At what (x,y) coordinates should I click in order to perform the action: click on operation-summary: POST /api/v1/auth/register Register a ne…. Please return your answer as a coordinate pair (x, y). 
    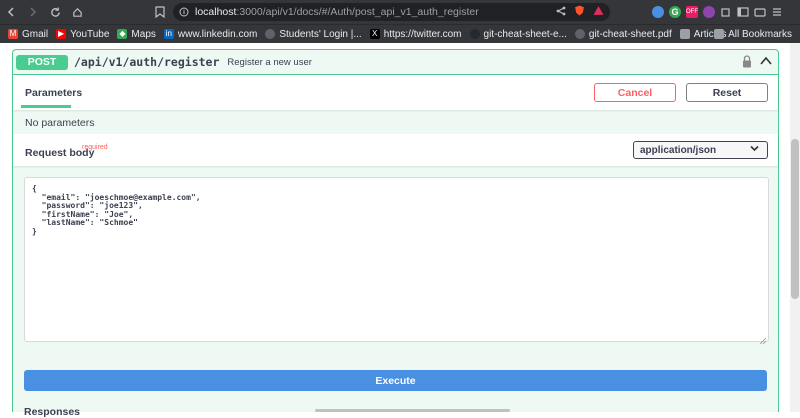
    Looking at the image, I should click on (395, 62).